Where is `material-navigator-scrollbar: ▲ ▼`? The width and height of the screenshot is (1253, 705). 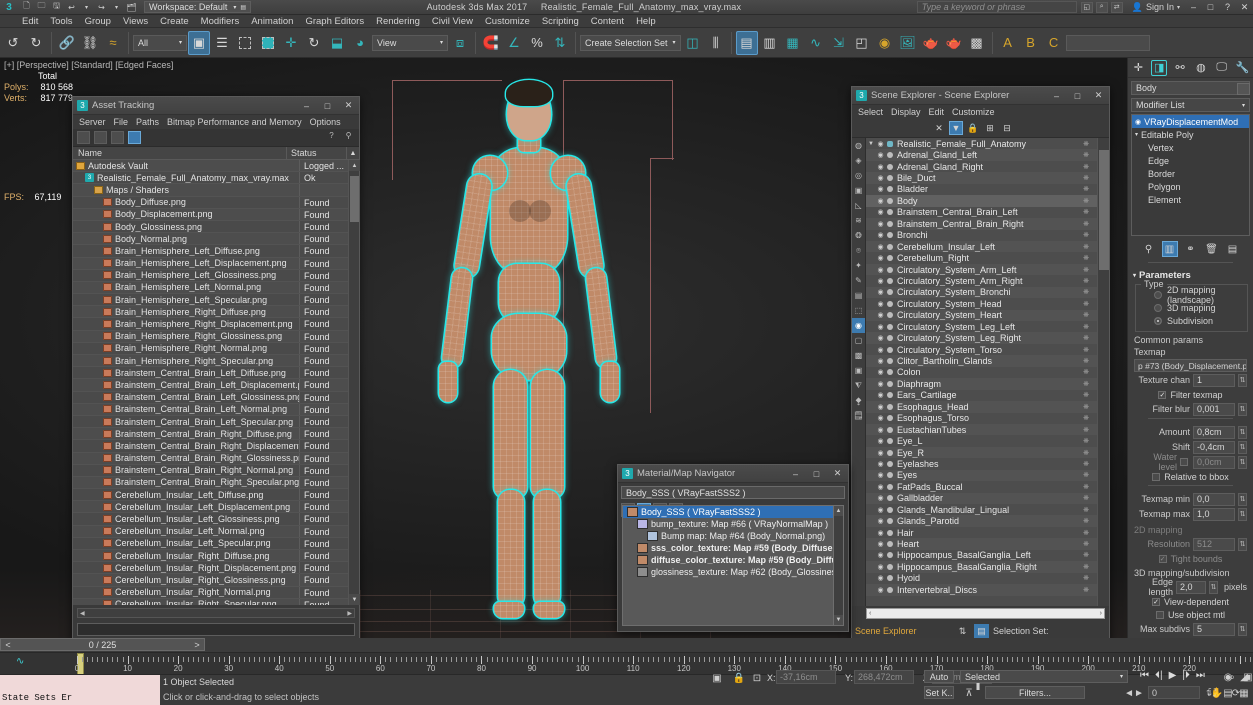
material-navigator-scrollbar: ▲ ▼ is located at coordinates (838, 565).